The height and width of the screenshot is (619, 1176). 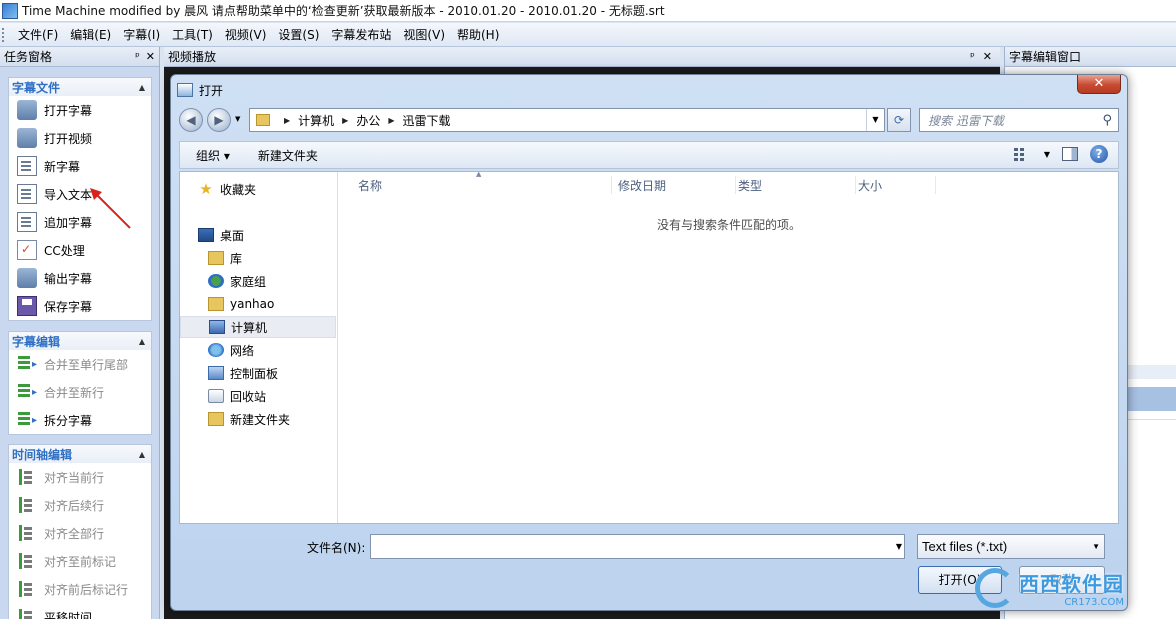 What do you see at coordinates (38, 35) in the screenshot?
I see `menu-file: 文件(F)` at bounding box center [38, 35].